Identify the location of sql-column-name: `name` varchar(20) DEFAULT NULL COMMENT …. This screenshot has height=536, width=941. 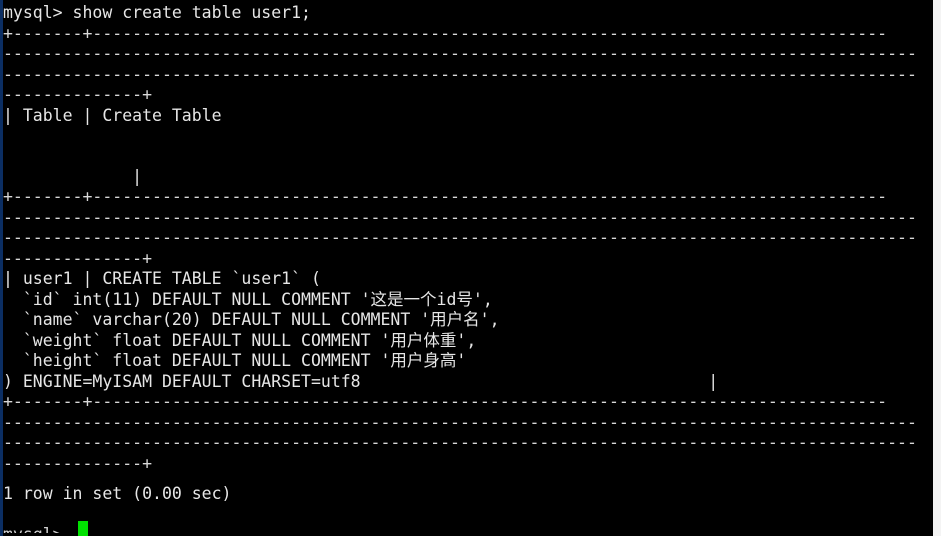
(251, 319).